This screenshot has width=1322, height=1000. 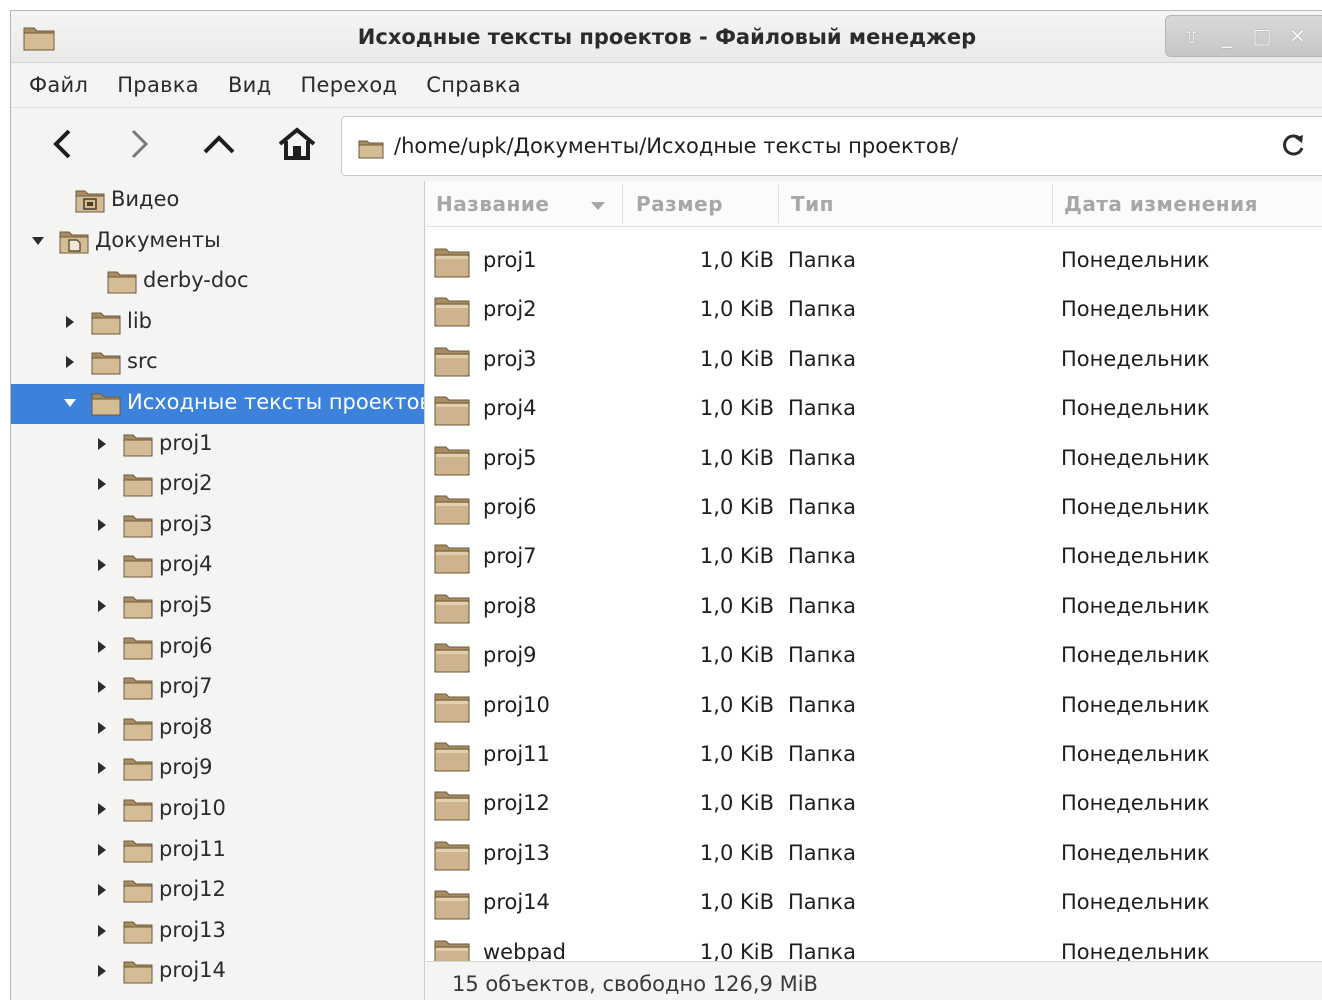 What do you see at coordinates (249, 85) in the screenshot?
I see `menu-view: Вид` at bounding box center [249, 85].